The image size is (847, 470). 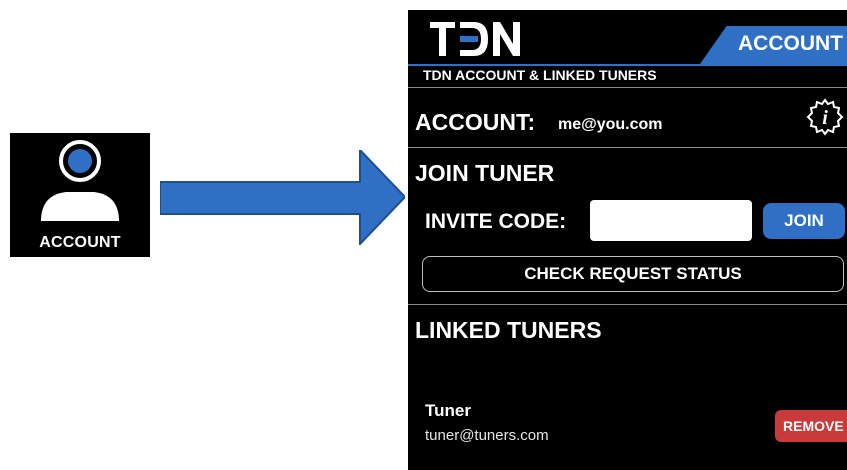 I want to click on page-subtitle: TDN ACCOUNT & LINKED TUNERS, so click(x=540, y=75).